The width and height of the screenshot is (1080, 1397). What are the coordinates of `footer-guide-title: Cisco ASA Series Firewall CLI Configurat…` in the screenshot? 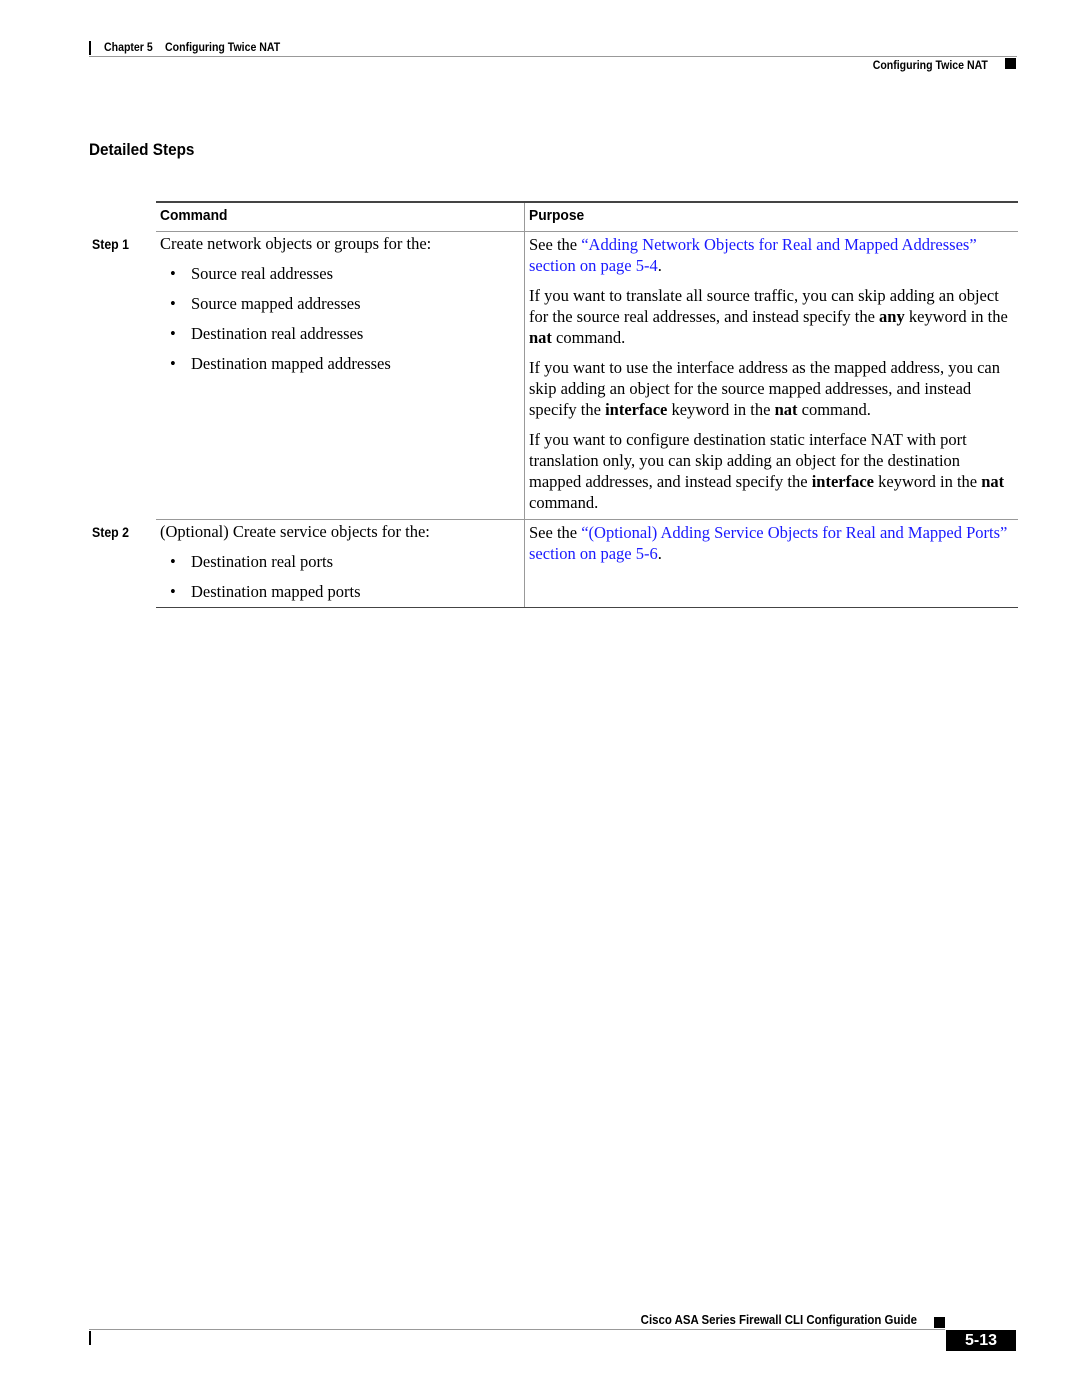 It's located at (778, 1319).